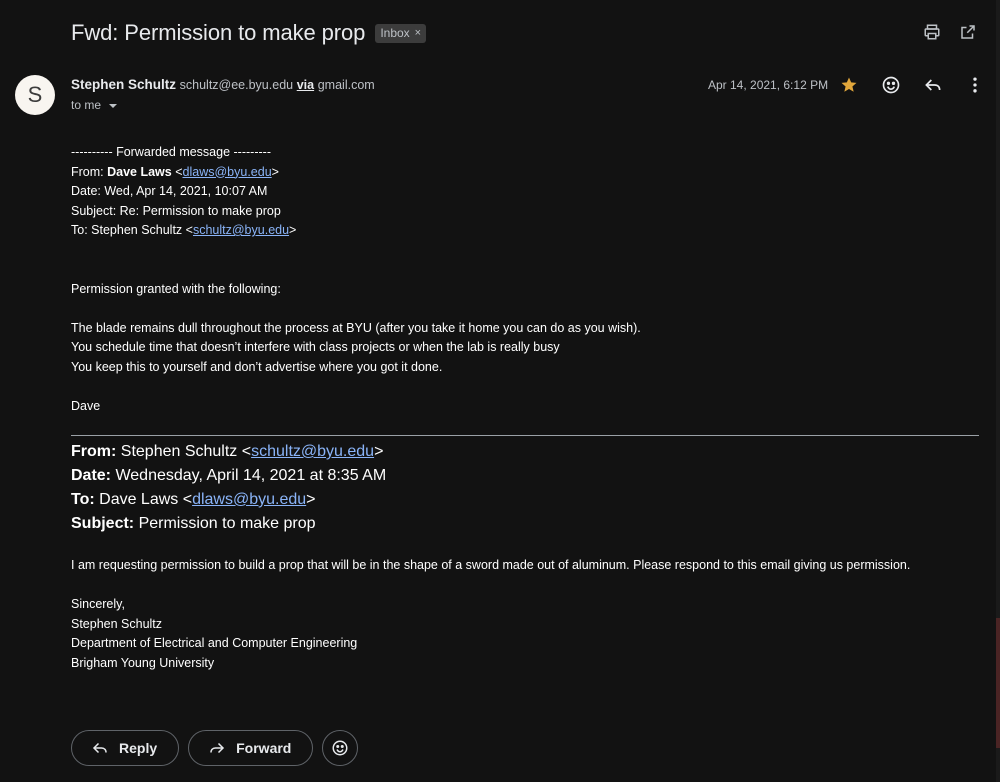 This screenshot has height=782, width=1000. What do you see at coordinates (241, 230) in the screenshot?
I see `forwarded-to-email-link: schultz@byu.edu` at bounding box center [241, 230].